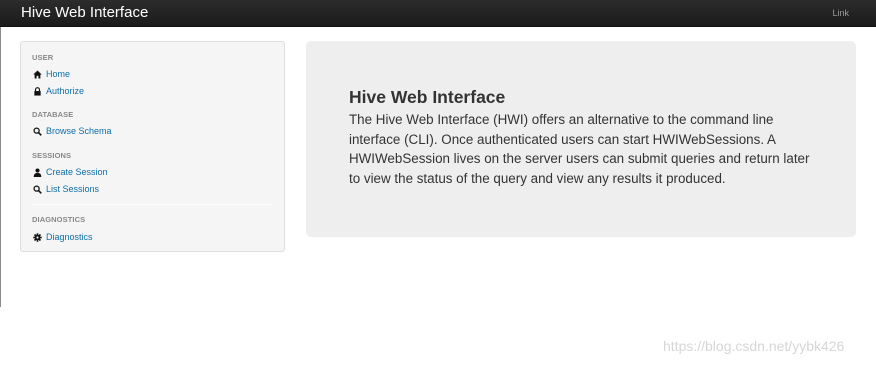 The height and width of the screenshot is (365, 876). Describe the element at coordinates (84, 13) in the screenshot. I see `brand-title: Hive Web Interface` at that location.